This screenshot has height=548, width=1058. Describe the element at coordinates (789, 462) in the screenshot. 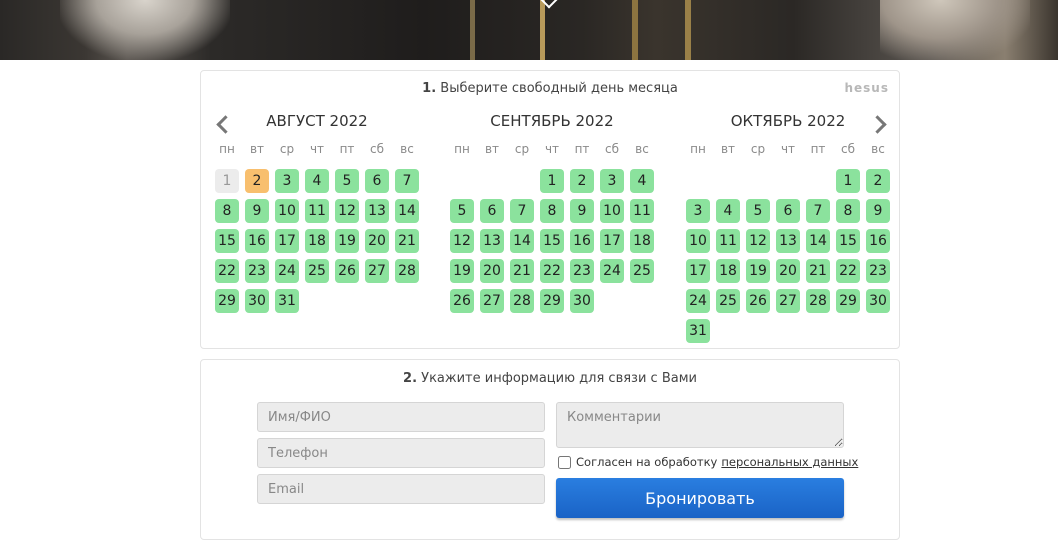

I see `personal-data-link: персональных данных` at that location.